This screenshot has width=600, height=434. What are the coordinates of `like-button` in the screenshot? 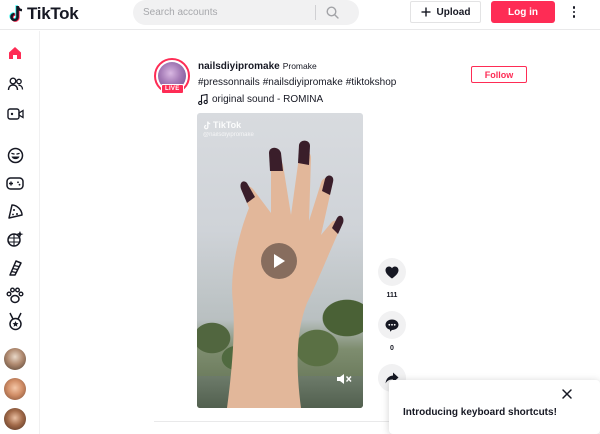 It's located at (392, 272).